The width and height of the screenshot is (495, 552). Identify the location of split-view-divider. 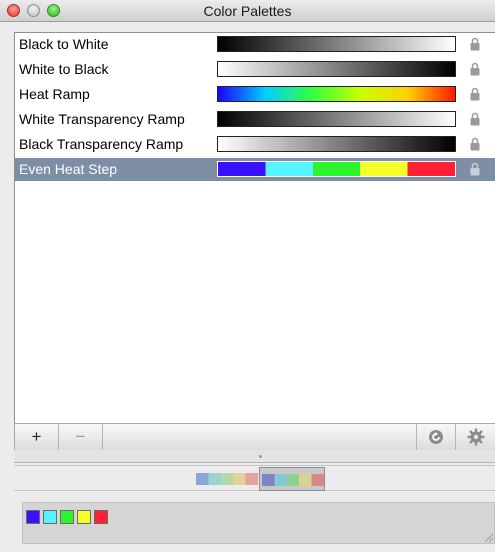
(254, 456).